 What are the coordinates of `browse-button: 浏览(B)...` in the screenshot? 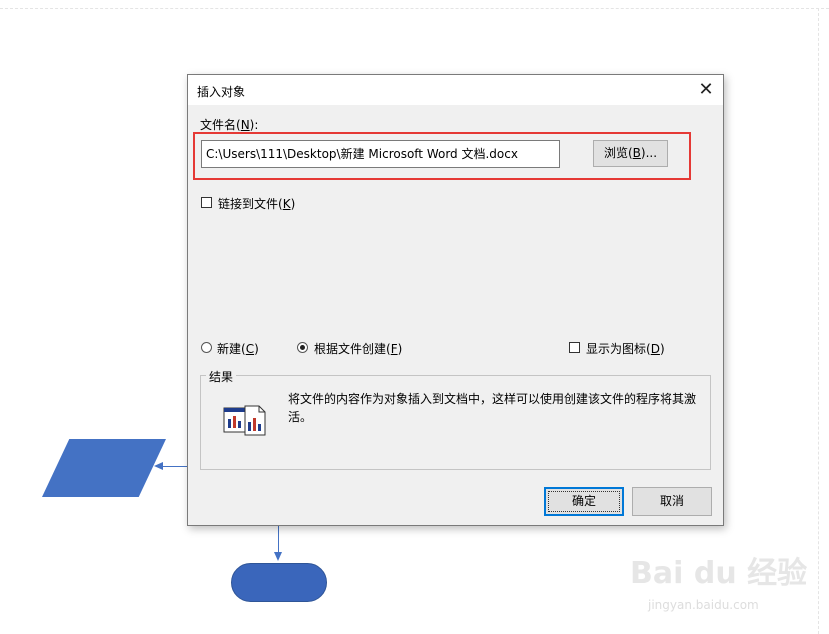 It's located at (630, 153).